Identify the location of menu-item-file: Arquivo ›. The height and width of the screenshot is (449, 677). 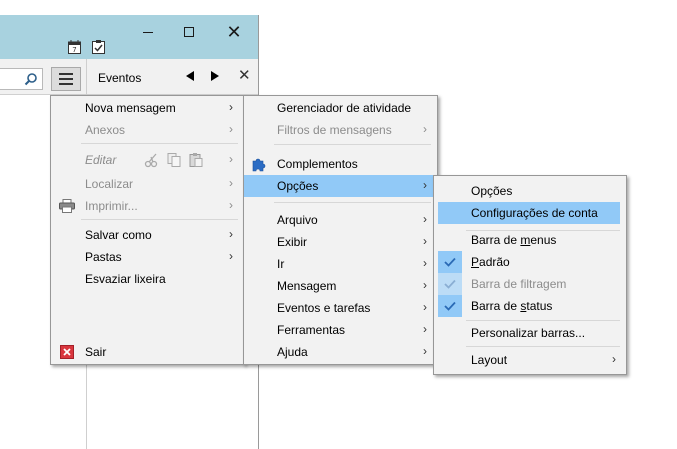
(340, 220).